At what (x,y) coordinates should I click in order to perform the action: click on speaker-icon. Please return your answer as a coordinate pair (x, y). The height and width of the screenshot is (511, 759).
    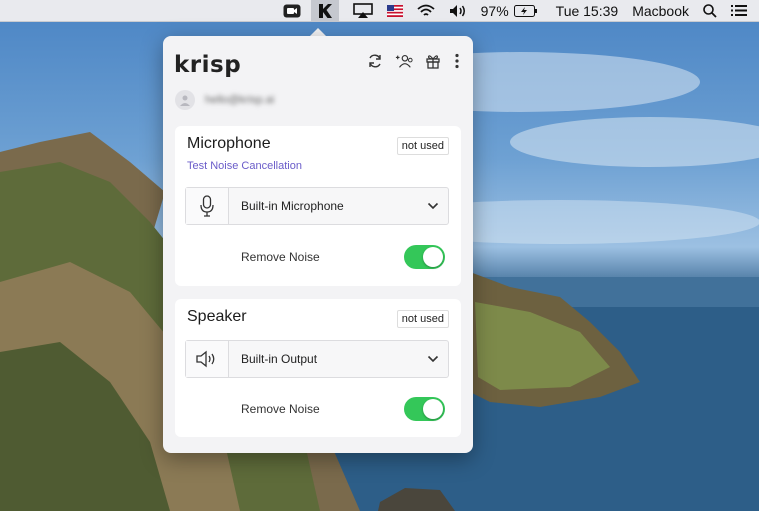
    Looking at the image, I should click on (207, 359).